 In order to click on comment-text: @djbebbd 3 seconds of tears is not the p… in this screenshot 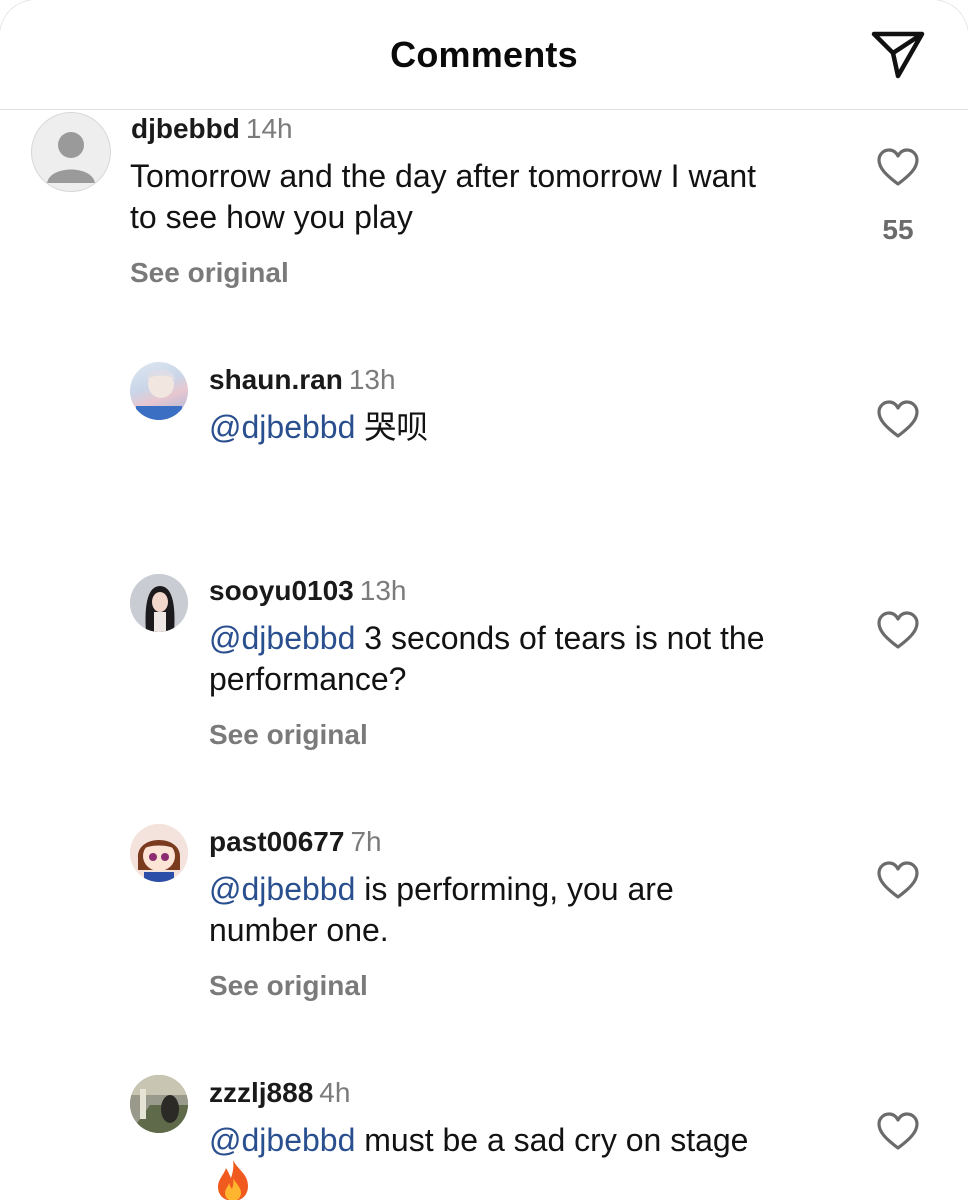, I will do `click(509, 659)`.